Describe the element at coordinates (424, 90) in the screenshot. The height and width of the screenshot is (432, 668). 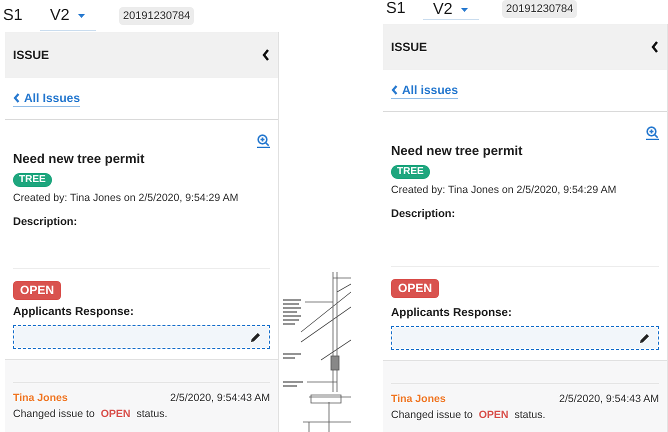
I see `back-link: All issues` at that location.